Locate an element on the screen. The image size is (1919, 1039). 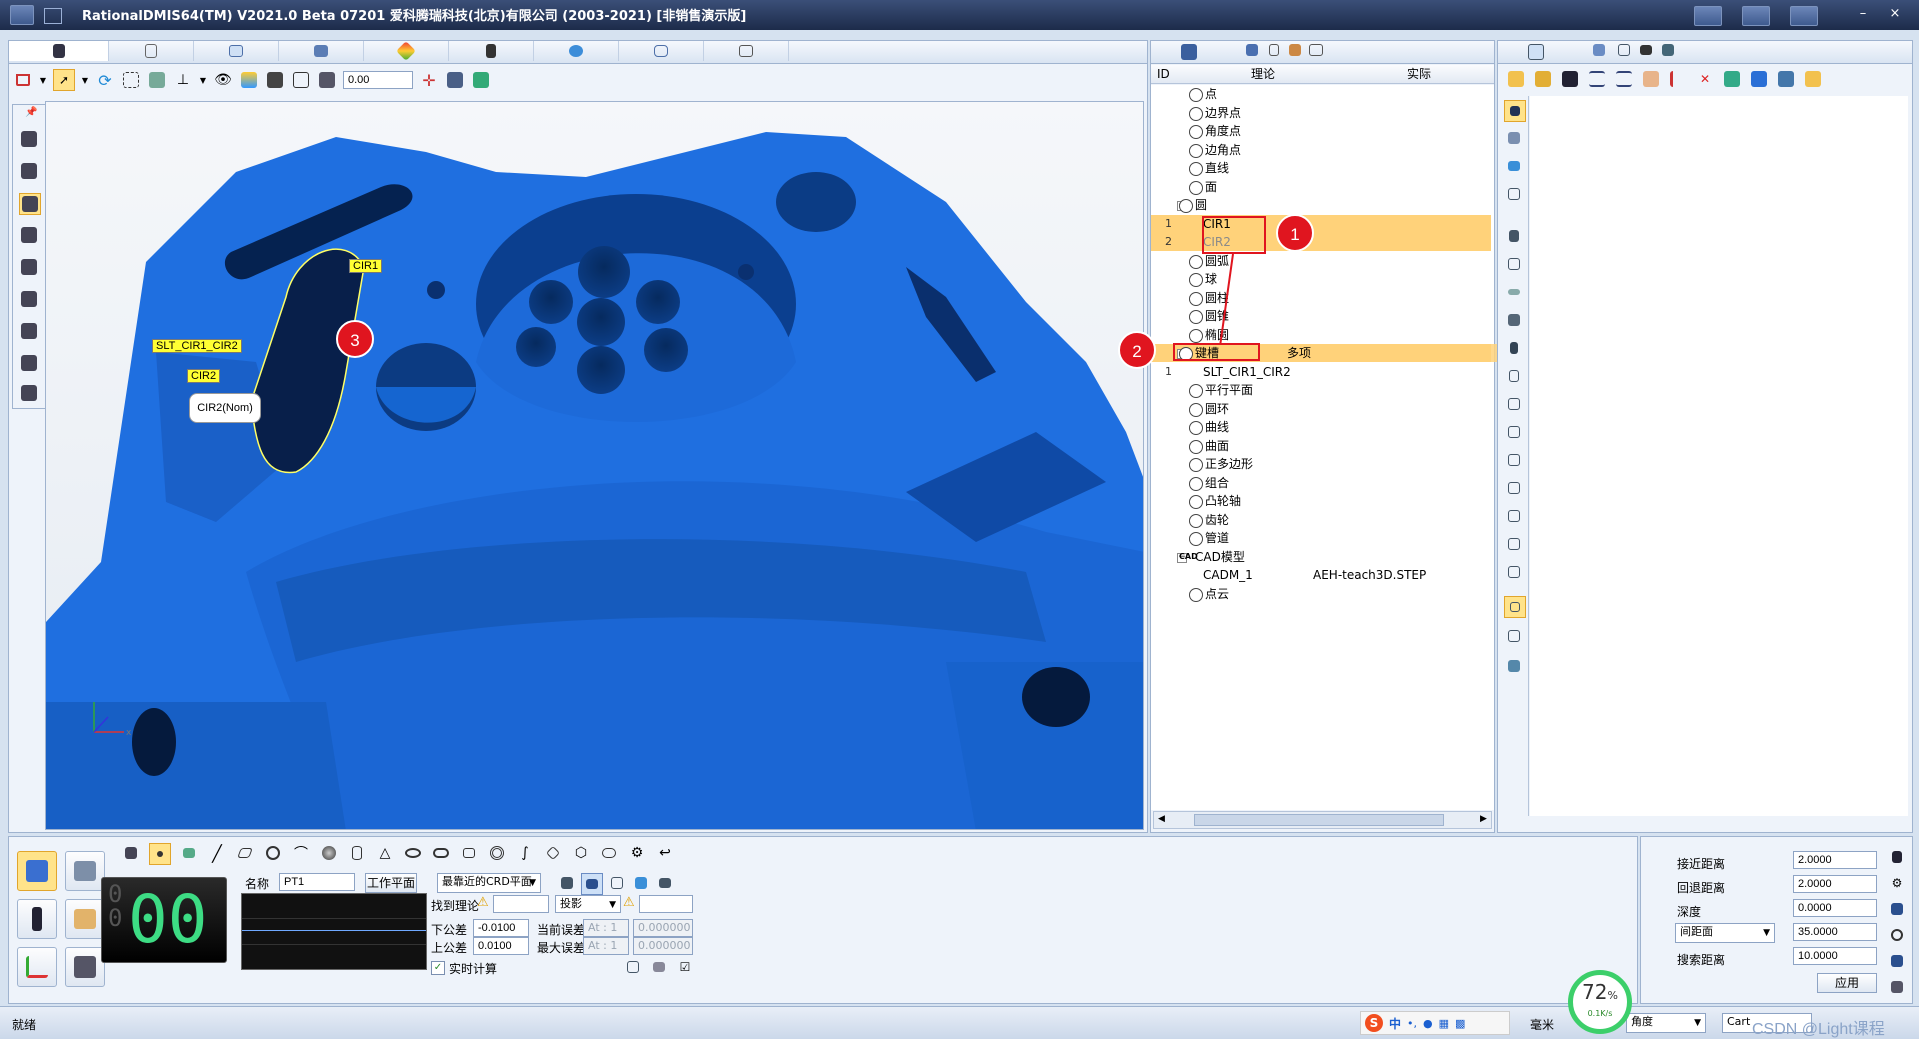
list-icon is located at coordinates (1678, 79).